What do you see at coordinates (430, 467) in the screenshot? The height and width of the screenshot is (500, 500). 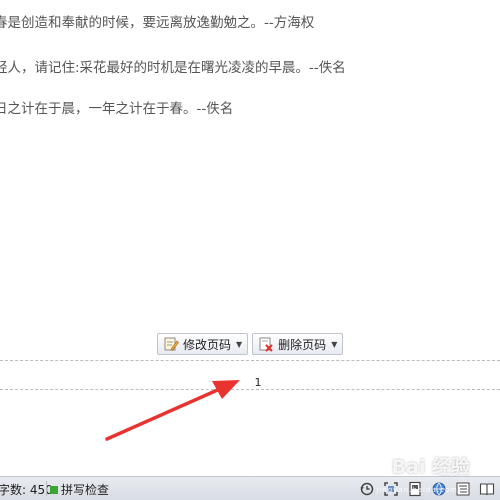 I see `baidu-jingyan-watermark: Bai 经验` at bounding box center [430, 467].